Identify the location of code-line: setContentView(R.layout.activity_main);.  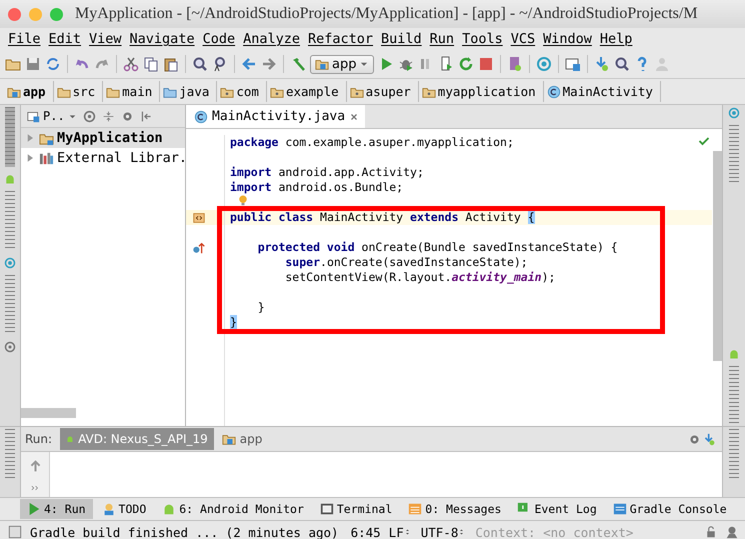
(420, 277).